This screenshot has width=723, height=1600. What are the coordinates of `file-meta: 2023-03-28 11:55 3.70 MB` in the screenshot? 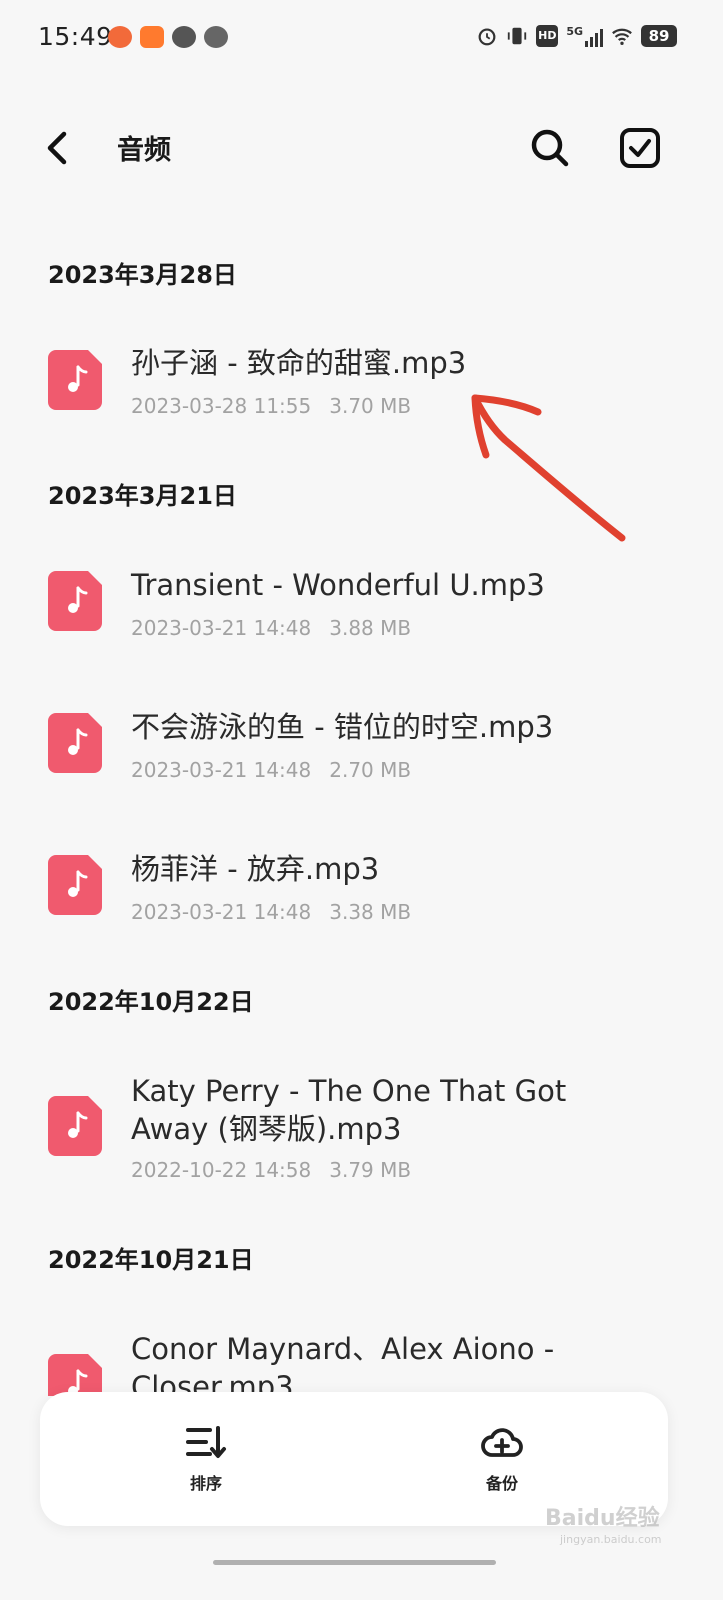 It's located at (271, 406).